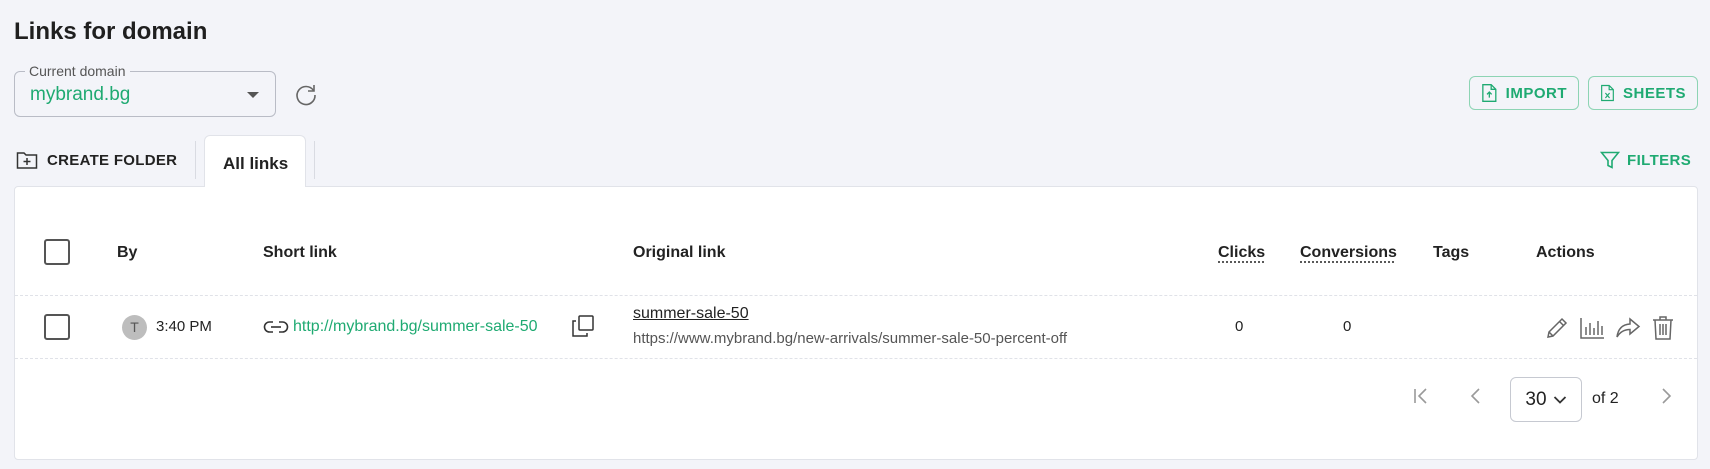  Describe the element at coordinates (256, 163) in the screenshot. I see `tab-all-links-label: All links` at that location.